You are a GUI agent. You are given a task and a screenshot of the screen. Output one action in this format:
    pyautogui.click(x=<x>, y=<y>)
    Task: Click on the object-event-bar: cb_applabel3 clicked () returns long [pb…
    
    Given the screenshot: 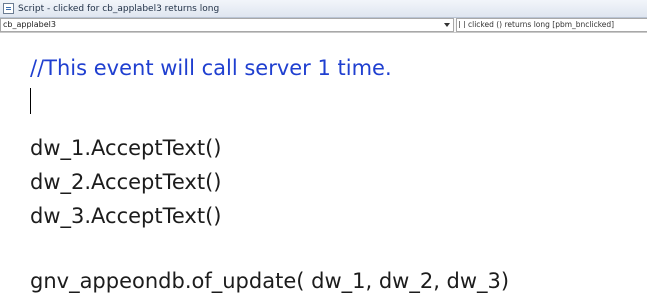 What is the action you would take?
    pyautogui.click(x=323, y=25)
    